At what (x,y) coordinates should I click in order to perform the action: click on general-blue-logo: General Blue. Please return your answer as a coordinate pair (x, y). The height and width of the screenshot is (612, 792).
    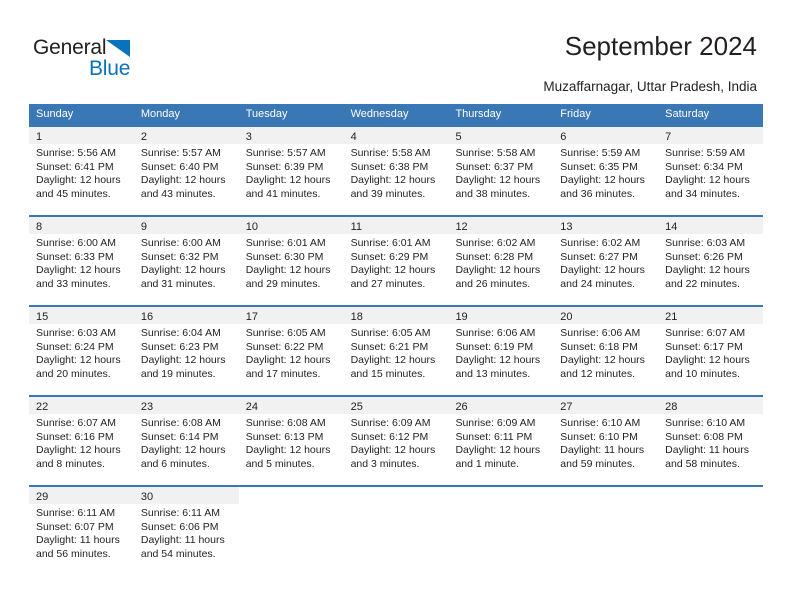
    Looking at the image, I should click on (133, 61).